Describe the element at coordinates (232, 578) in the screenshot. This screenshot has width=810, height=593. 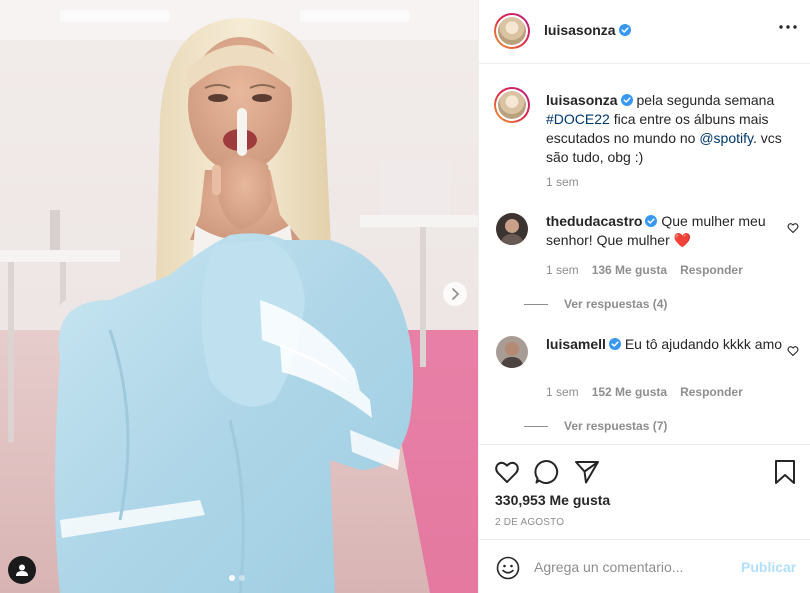
I see `carousel-dot-active` at that location.